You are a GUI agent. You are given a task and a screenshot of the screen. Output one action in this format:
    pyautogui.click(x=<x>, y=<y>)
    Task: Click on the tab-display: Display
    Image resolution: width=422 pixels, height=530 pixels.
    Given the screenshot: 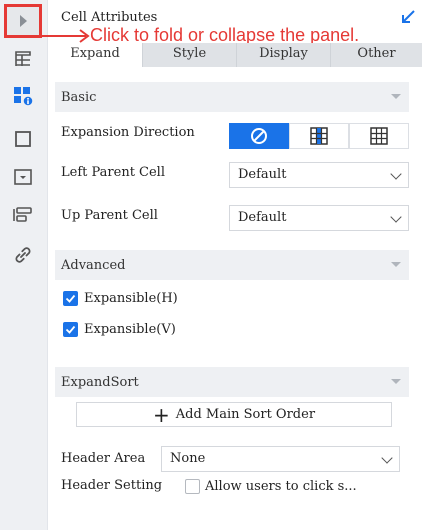 What is the action you would take?
    pyautogui.click(x=284, y=55)
    